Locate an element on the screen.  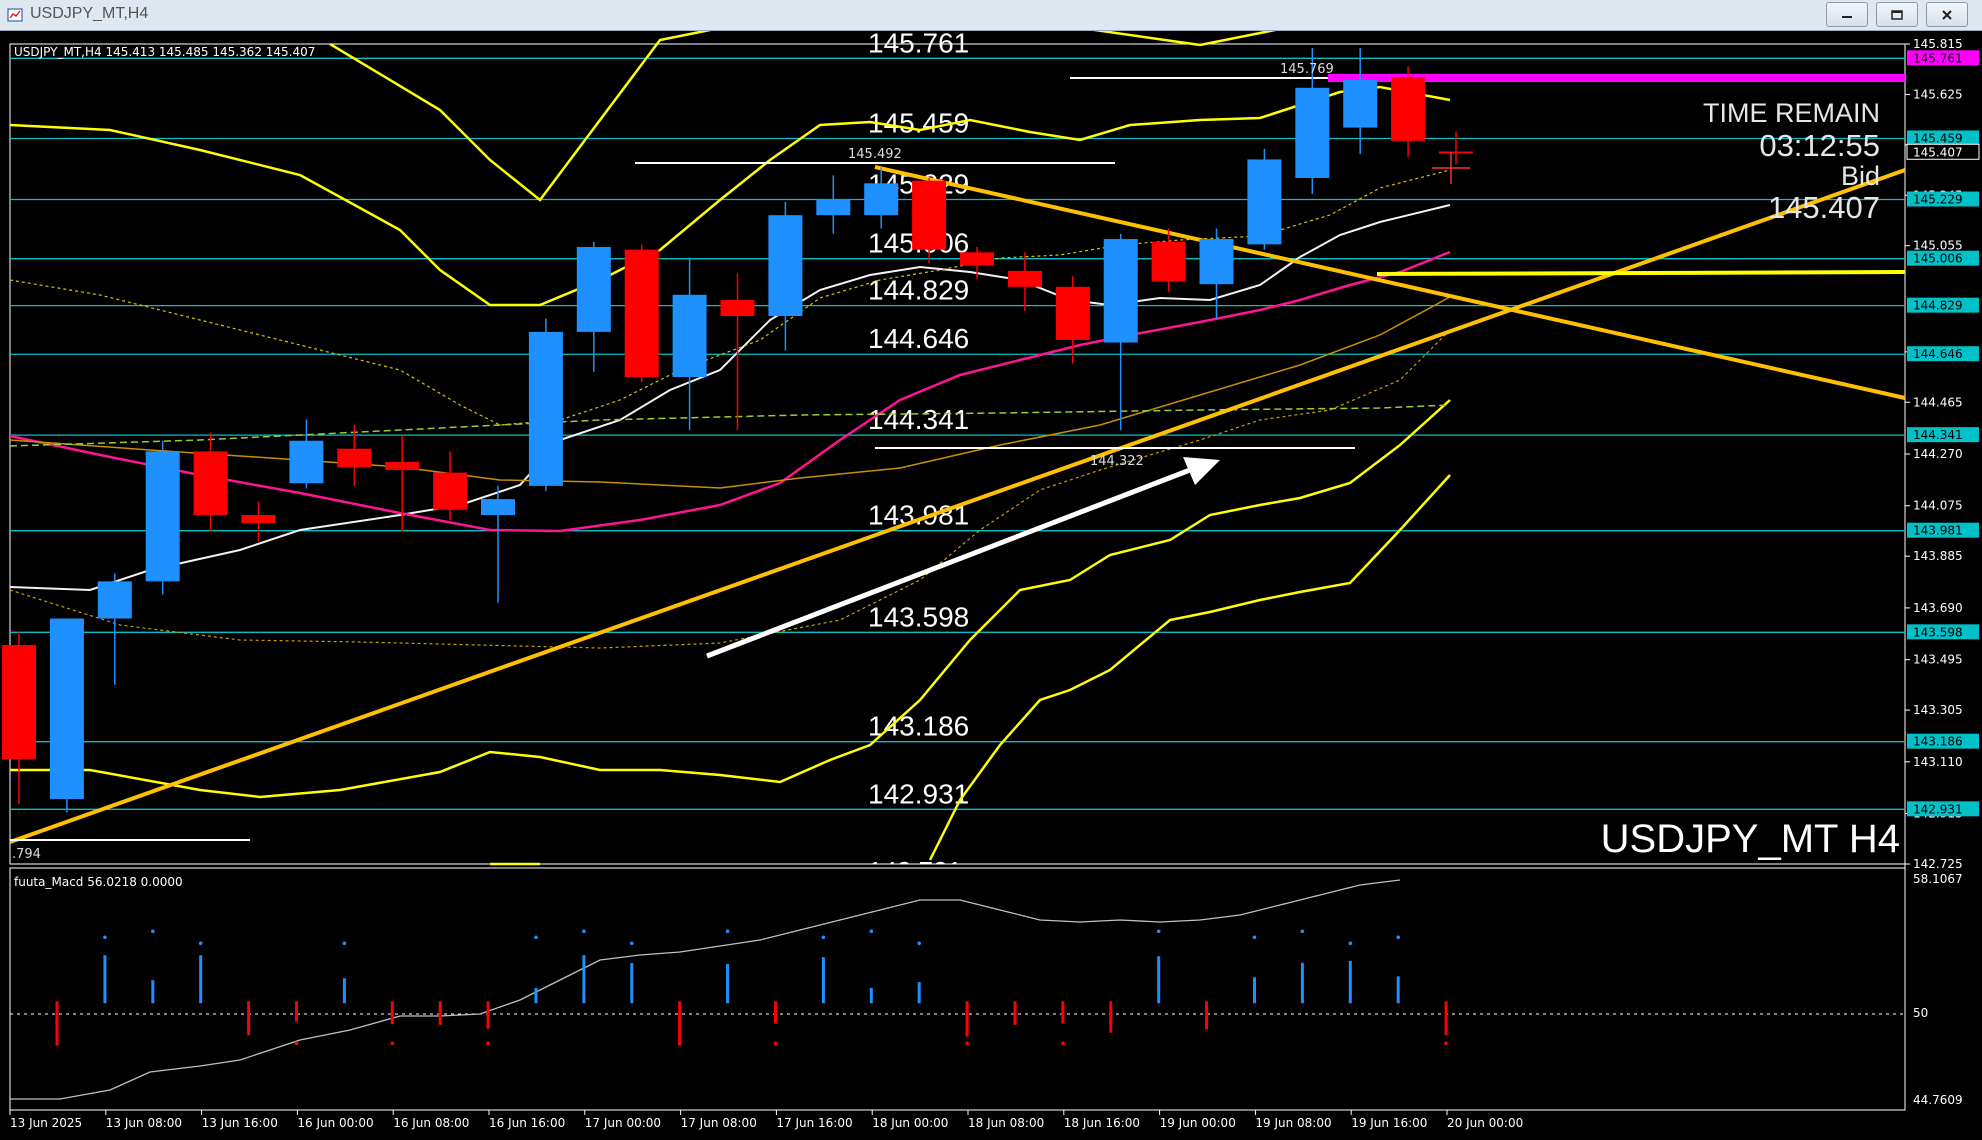
time-tick-label: 13 Jun 2025 is located at coordinates (46, 1123).